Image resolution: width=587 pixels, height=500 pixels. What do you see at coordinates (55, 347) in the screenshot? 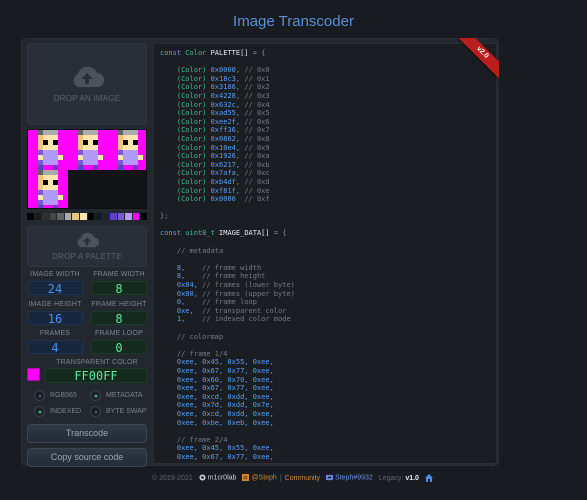
I see `frames-field: 4` at bounding box center [55, 347].